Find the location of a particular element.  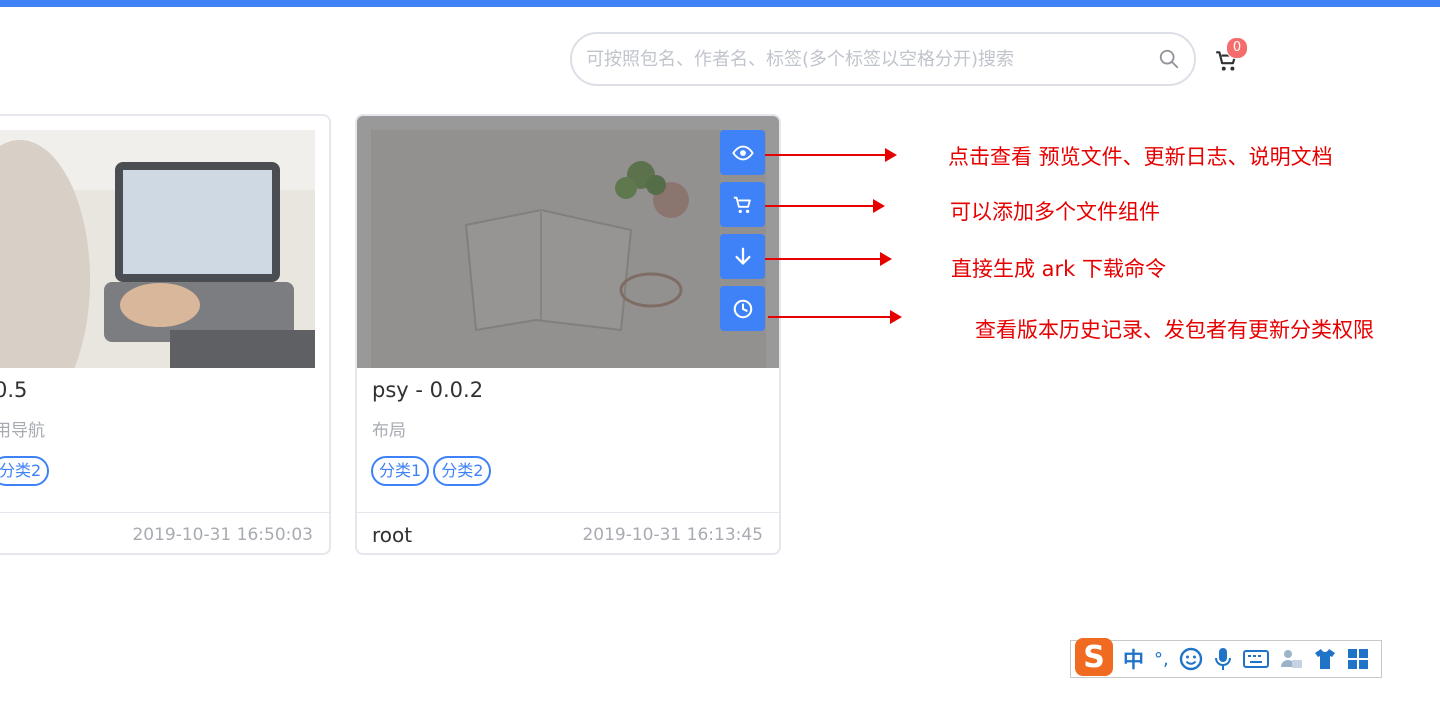

annotation-preview: 点击查看 预览文件、更新日志、说明文档 is located at coordinates (1140, 157).